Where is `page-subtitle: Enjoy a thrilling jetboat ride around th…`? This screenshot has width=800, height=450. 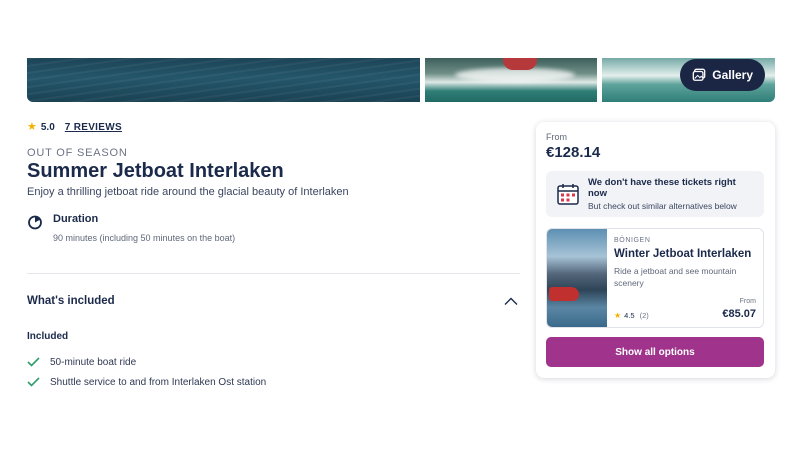 page-subtitle: Enjoy a thrilling jetboat ride around th… is located at coordinates (188, 192).